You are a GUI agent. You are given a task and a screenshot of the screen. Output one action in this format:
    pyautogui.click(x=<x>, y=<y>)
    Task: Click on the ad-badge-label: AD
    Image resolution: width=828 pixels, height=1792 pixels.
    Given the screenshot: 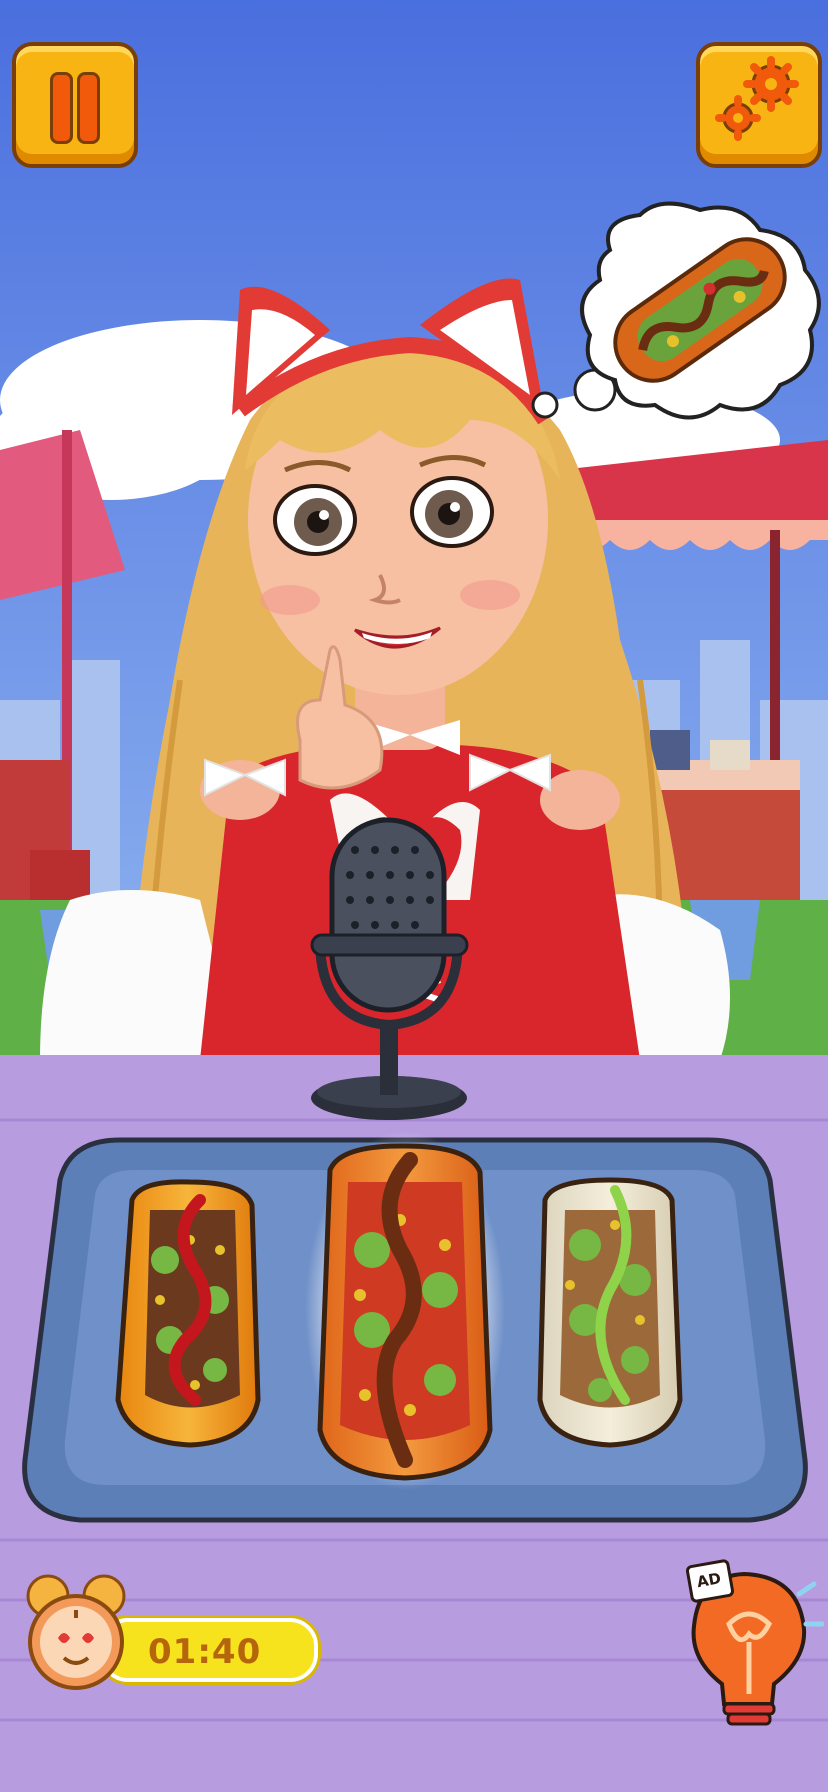 What is the action you would take?
    pyautogui.click(x=709, y=1580)
    